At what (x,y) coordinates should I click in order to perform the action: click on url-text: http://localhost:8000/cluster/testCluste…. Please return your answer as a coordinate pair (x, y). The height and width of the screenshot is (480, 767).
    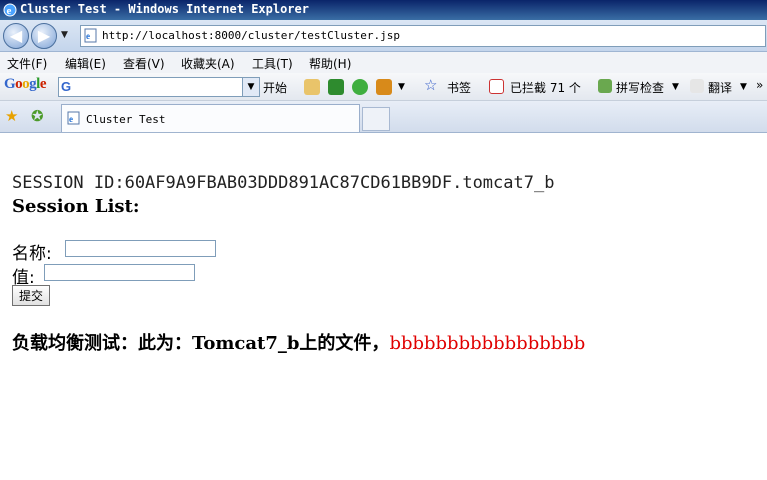
    Looking at the image, I should click on (251, 35).